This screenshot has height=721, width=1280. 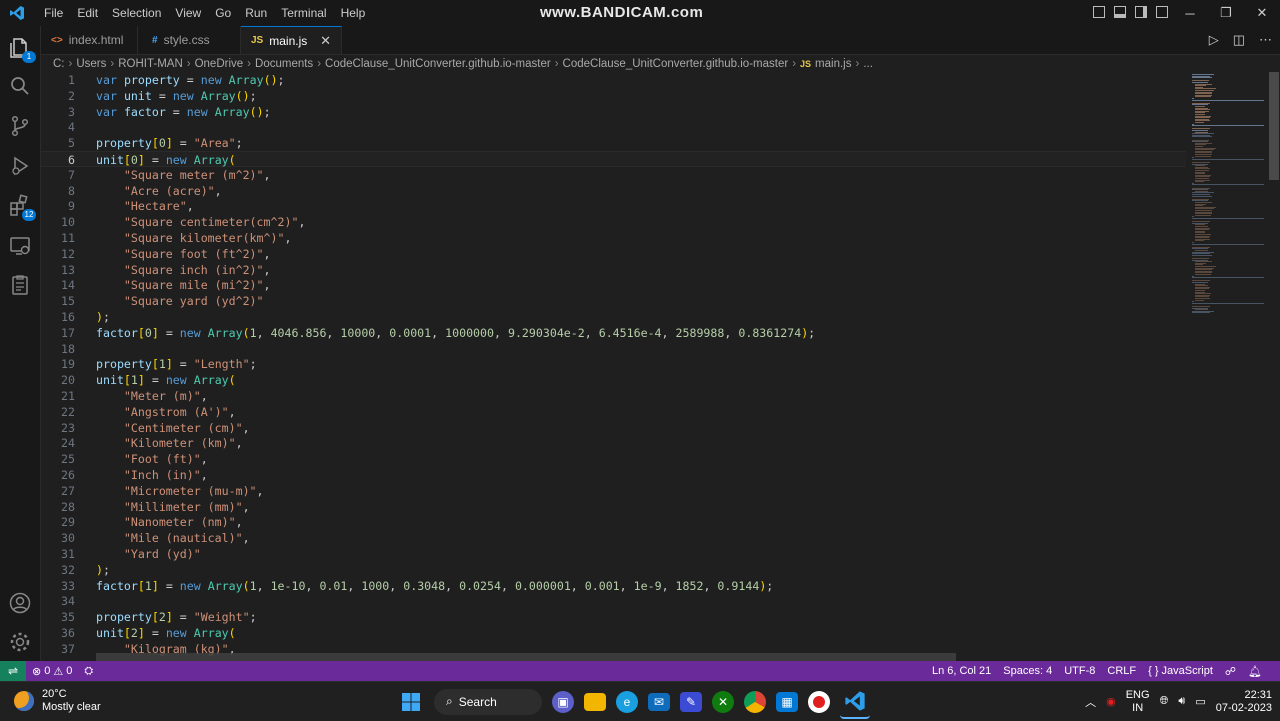 I want to click on code-line: 34, so click(x=613, y=601).